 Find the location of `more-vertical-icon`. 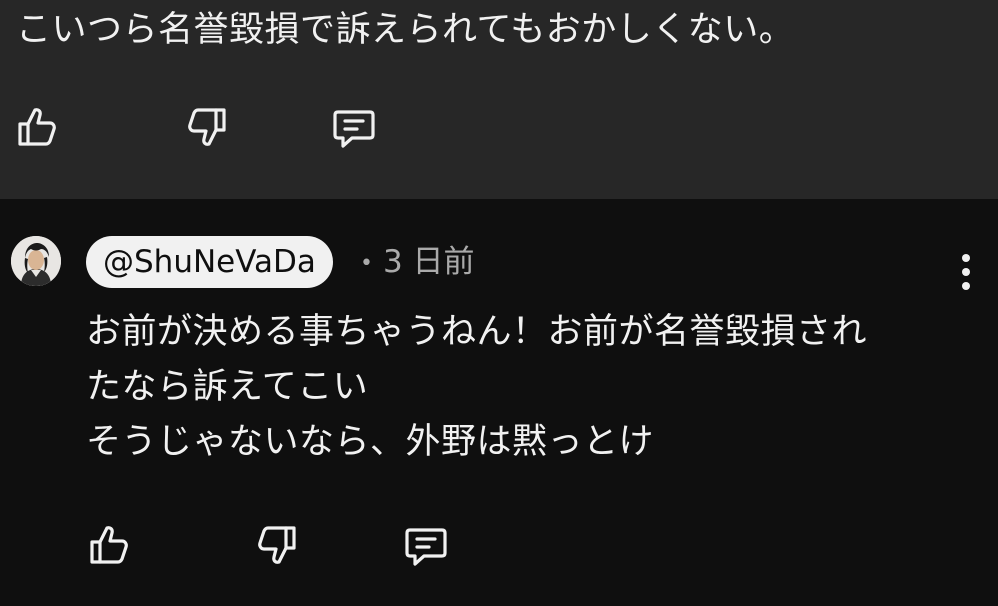

more-vertical-icon is located at coordinates (966, 272).